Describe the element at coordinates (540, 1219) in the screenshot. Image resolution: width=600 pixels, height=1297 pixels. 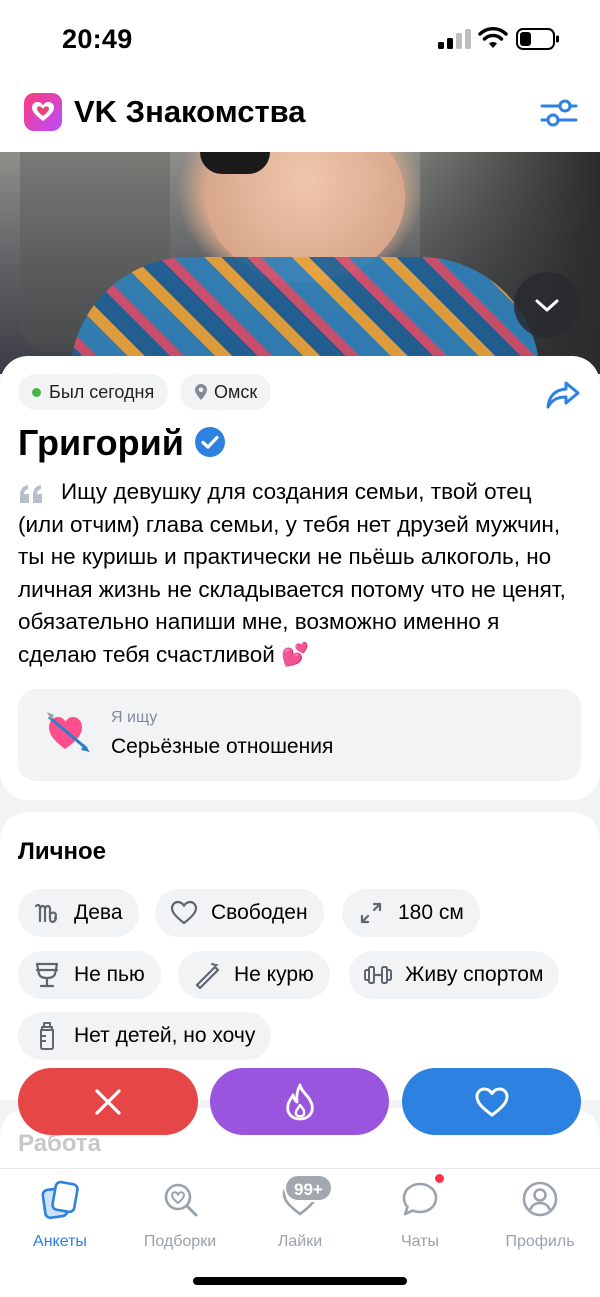
I see `tab-profile: Профиль` at that location.